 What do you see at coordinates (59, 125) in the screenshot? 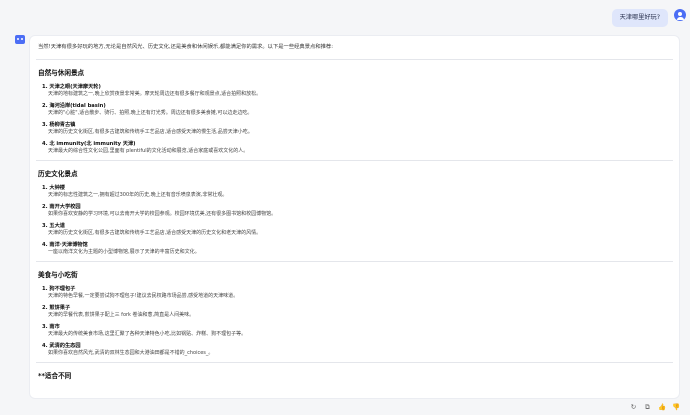
I see `item-title: 3. 杨柳青古镇` at bounding box center [59, 125].